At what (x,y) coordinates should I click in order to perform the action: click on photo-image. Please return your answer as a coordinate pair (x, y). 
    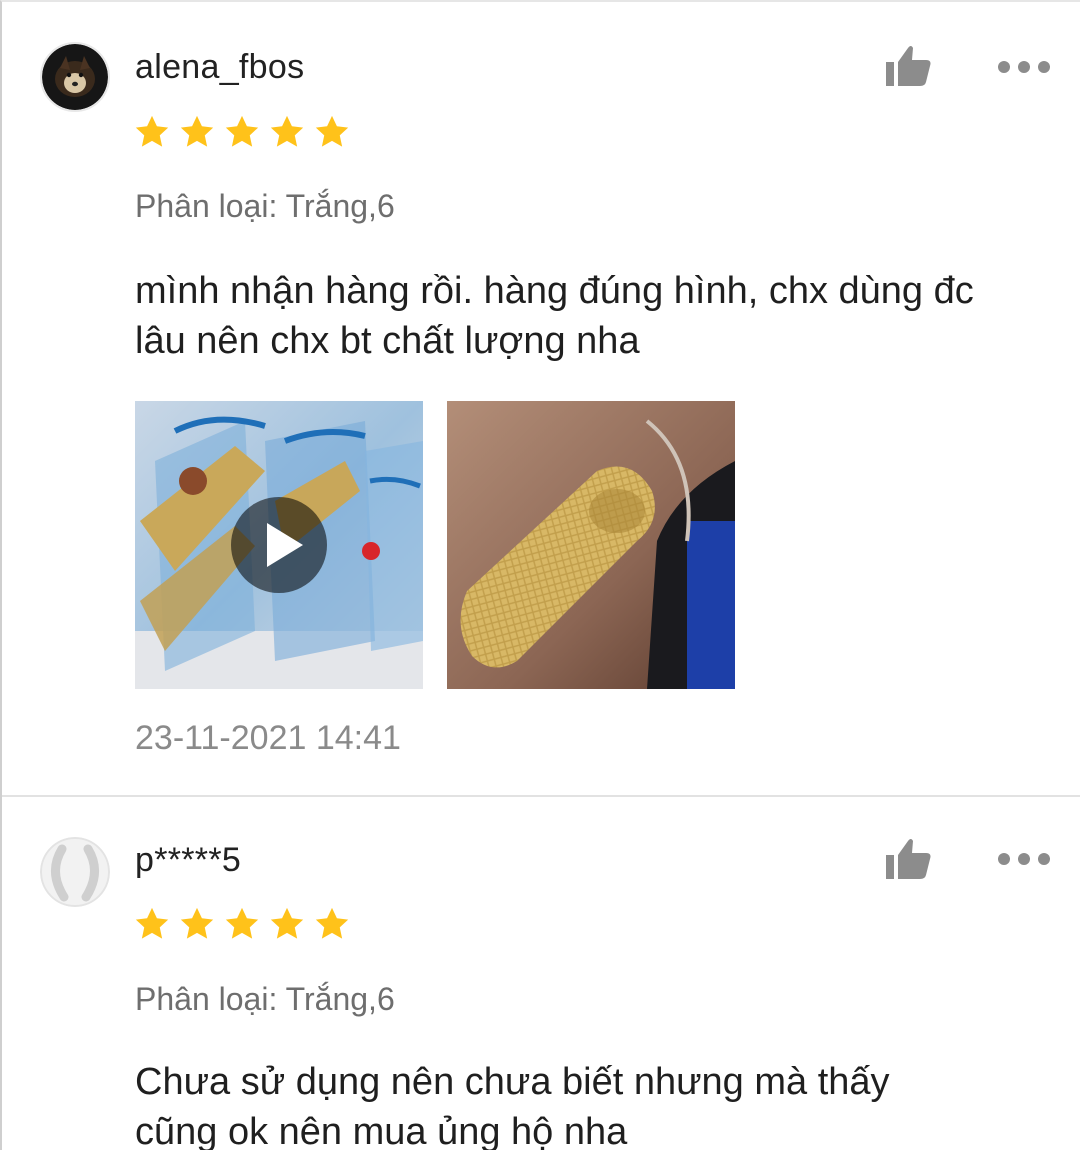
    Looking at the image, I should click on (591, 545).